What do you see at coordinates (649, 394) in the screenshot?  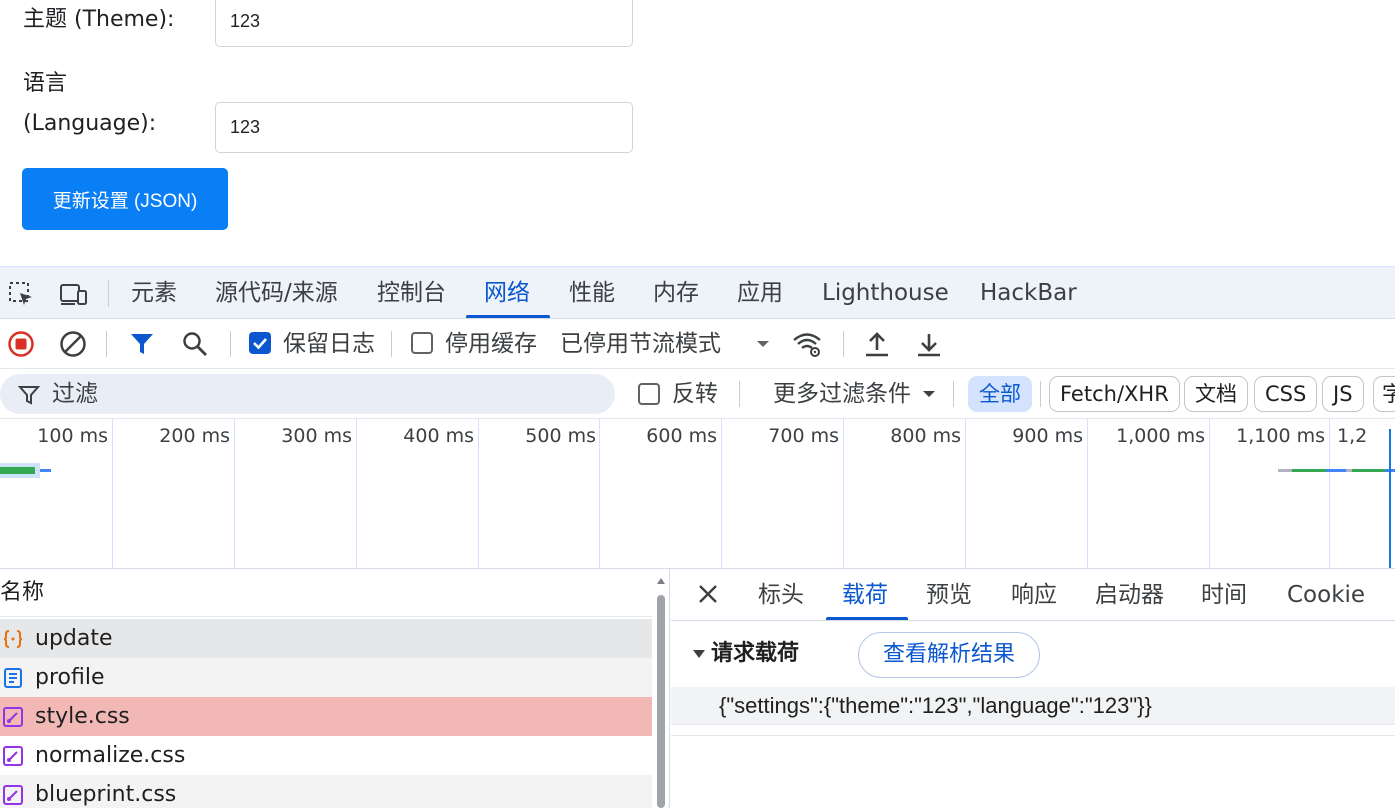 I see `invert-checkbox` at bounding box center [649, 394].